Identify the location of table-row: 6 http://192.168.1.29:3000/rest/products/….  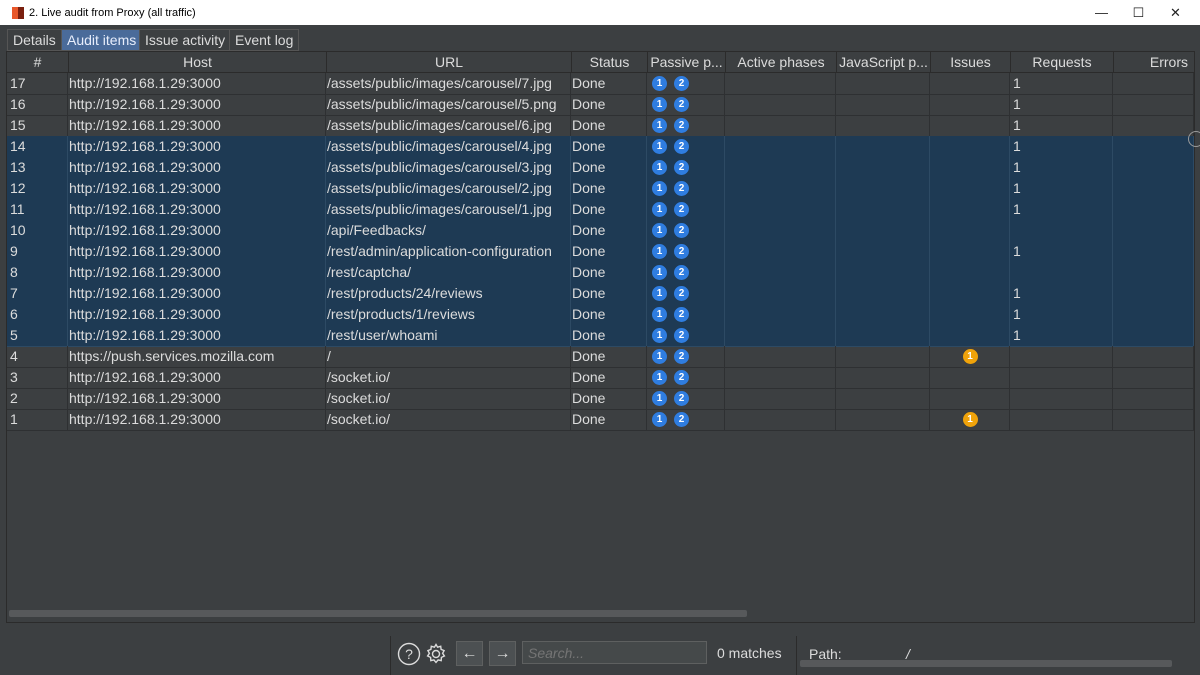
(600, 315).